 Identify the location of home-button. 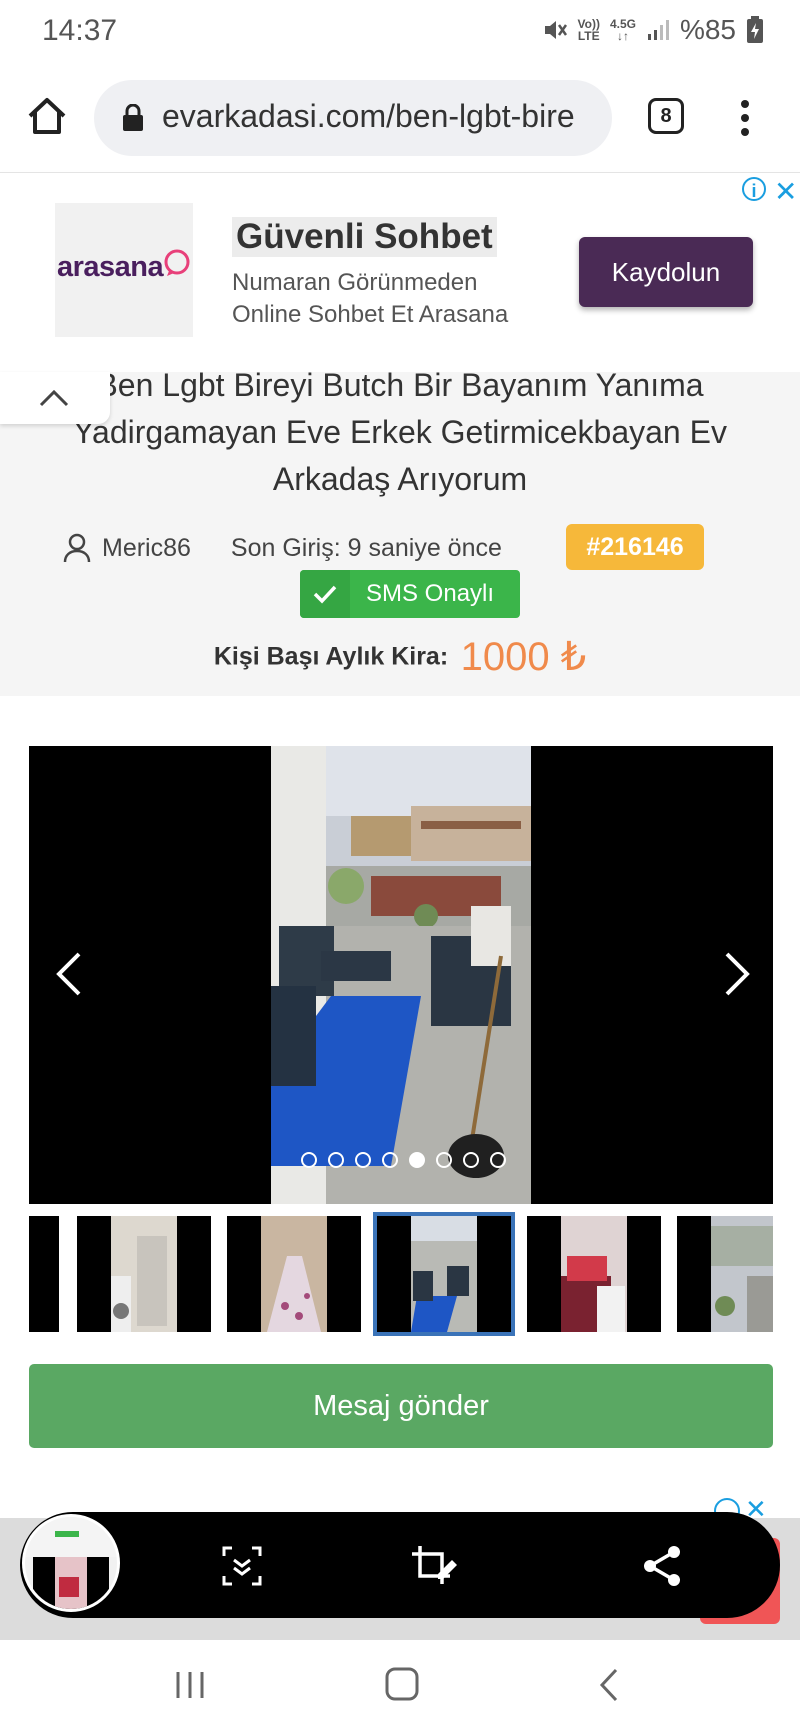
(47, 117).